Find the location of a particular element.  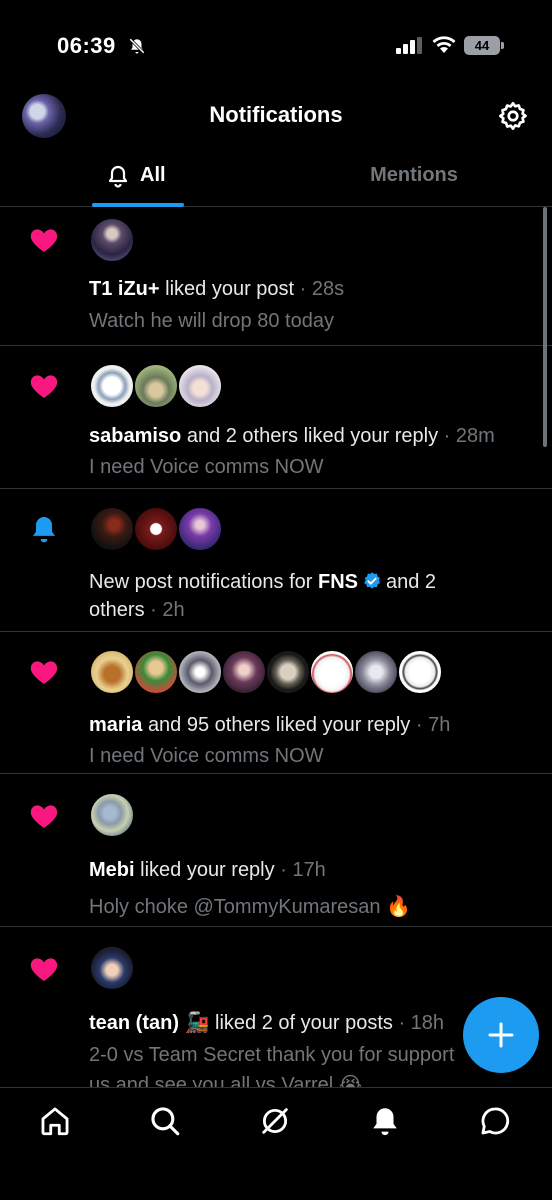

search-icon is located at coordinates (165, 1121).